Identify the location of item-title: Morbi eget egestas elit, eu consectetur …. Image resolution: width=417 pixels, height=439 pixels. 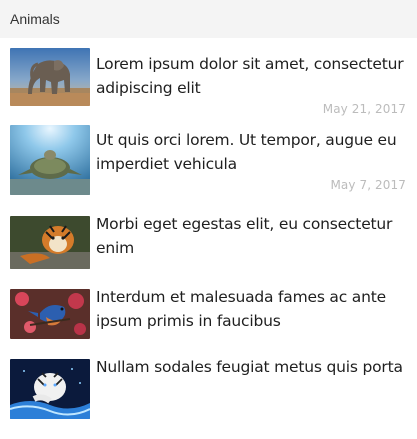
(253, 236).